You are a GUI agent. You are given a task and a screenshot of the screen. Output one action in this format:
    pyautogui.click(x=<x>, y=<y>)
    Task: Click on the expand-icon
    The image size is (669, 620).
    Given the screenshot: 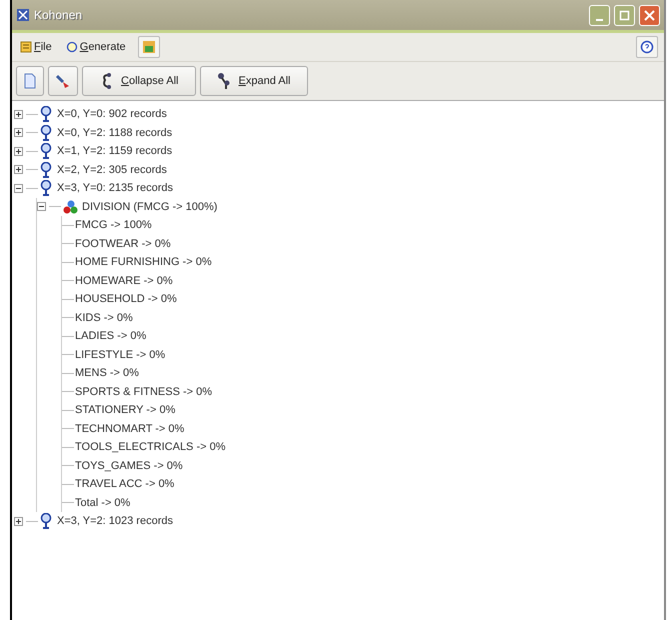 What is the action you would take?
    pyautogui.click(x=223, y=81)
    